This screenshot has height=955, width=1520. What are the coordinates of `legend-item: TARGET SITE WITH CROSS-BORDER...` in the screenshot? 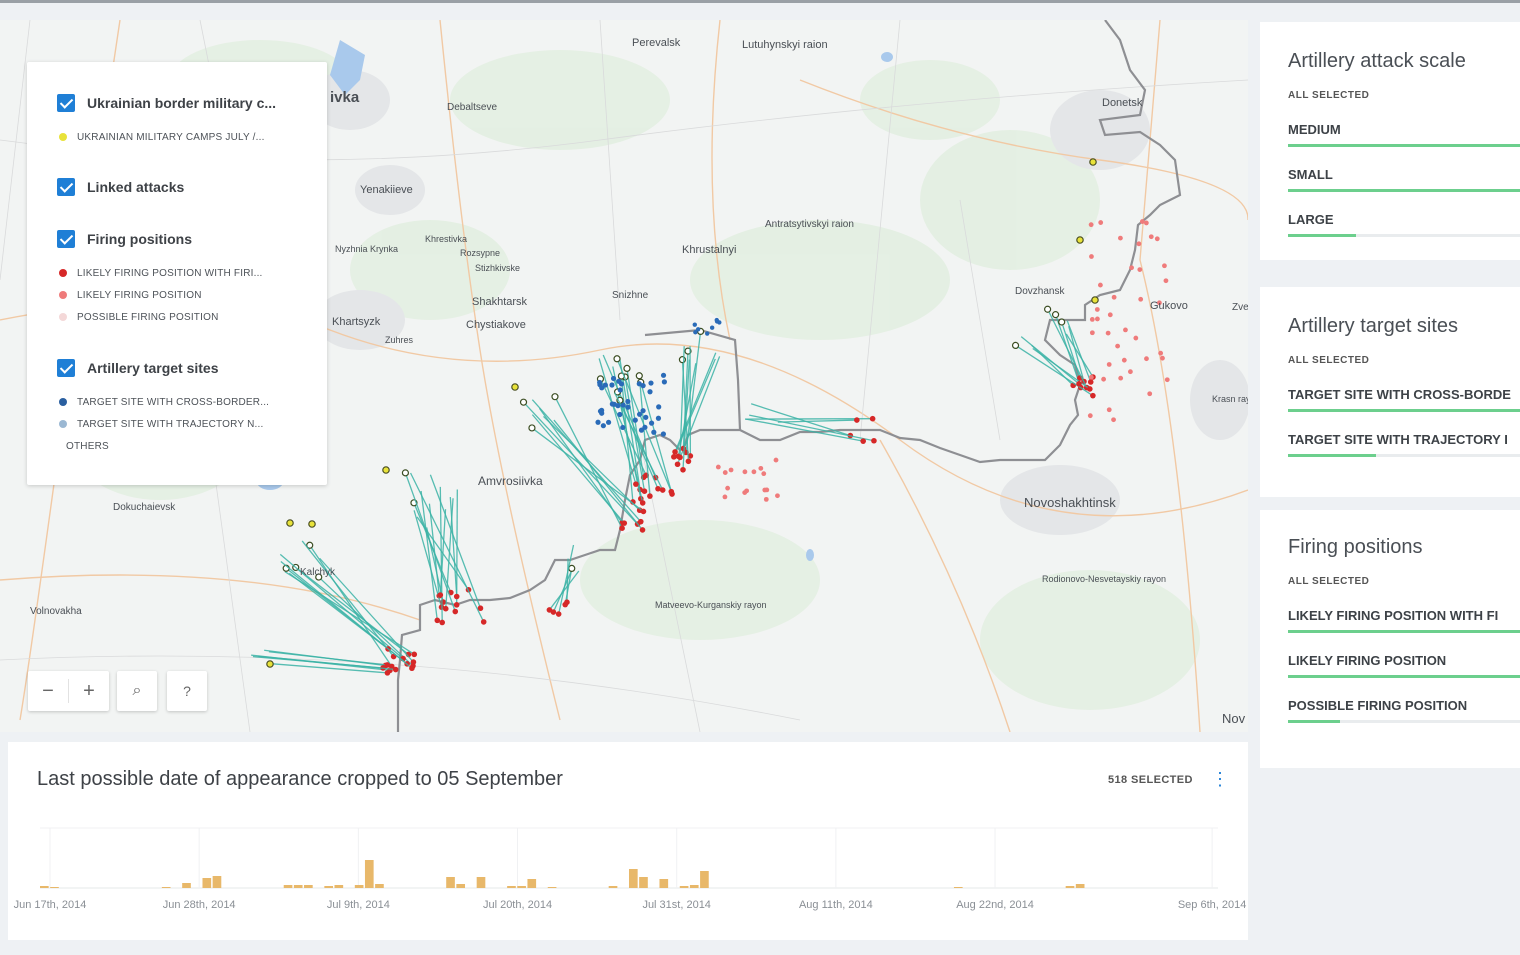 It's located at (163, 402).